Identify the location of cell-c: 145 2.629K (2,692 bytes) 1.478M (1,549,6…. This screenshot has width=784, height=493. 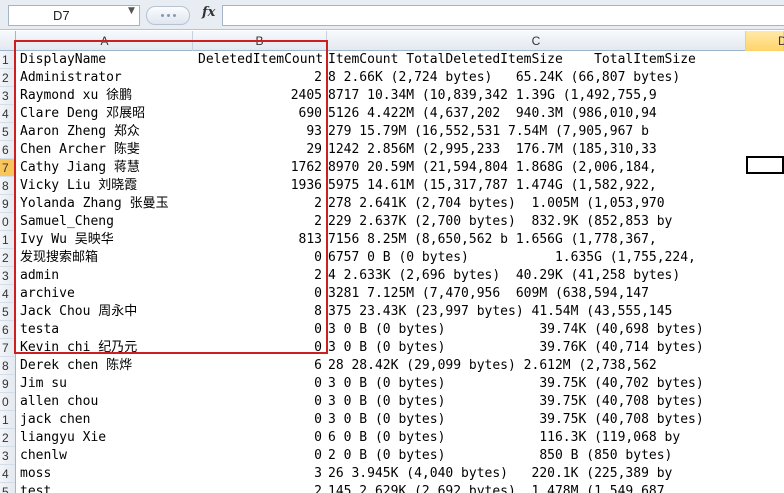
(496, 488).